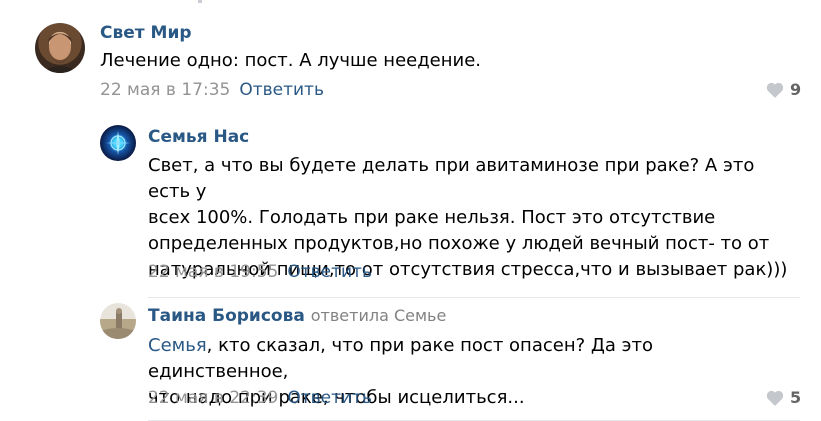  I want to click on avatar-svet-mir, so click(60, 48).